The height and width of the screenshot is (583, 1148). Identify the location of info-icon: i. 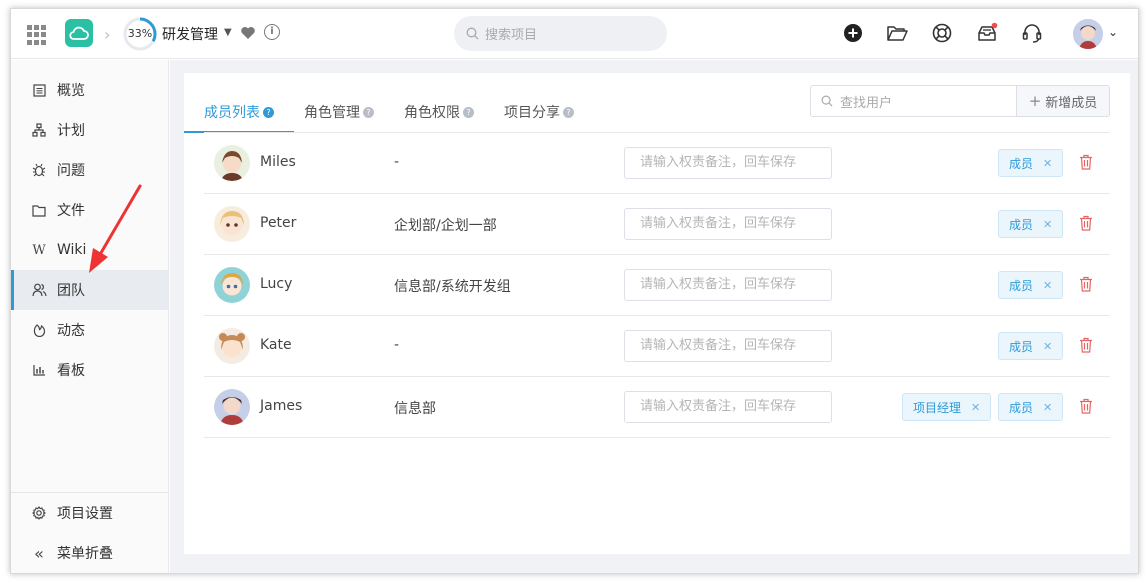
(272, 32).